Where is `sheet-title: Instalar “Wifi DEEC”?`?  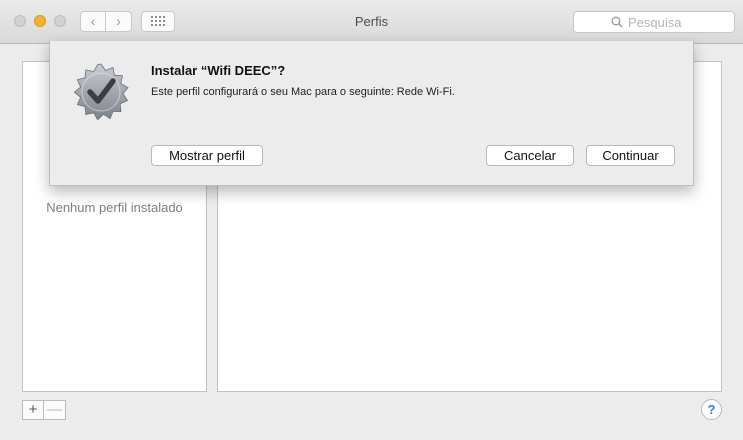
sheet-title: Instalar “Wifi DEEC”? is located at coordinates (218, 70).